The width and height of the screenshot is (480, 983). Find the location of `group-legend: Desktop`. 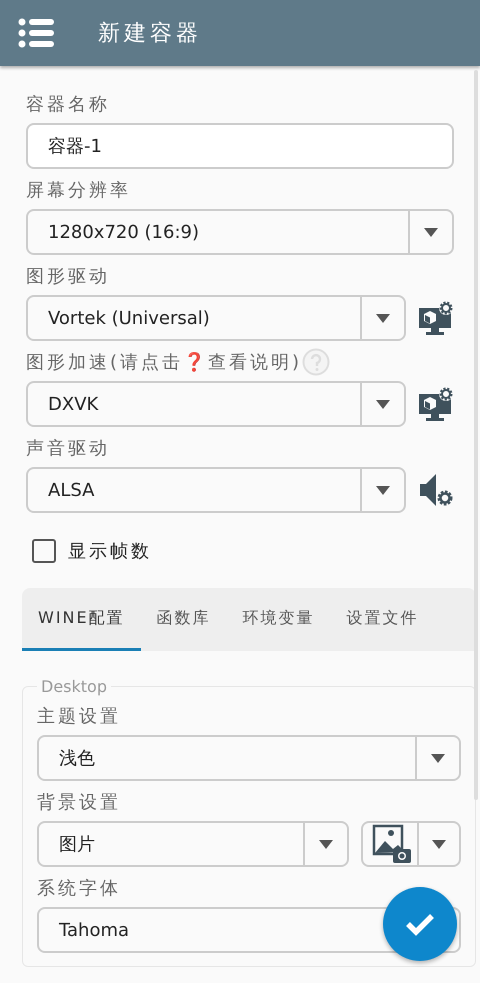

group-legend: Desktop is located at coordinates (74, 686).